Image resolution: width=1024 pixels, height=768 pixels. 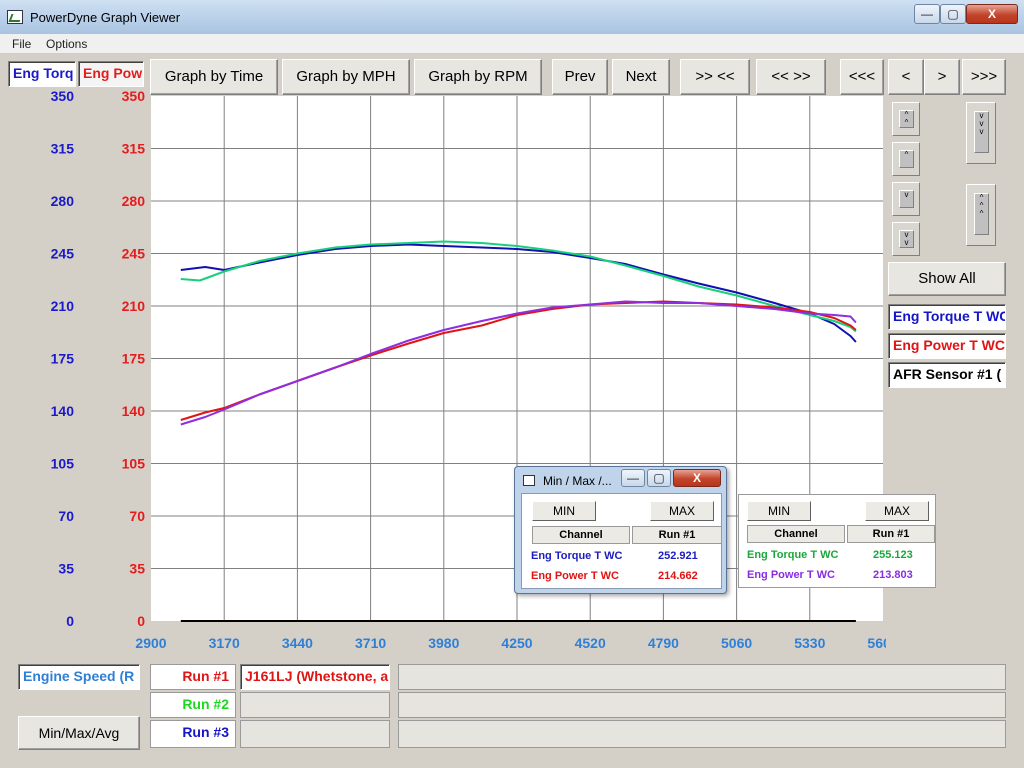 What do you see at coordinates (134, 96) in the screenshot?
I see `power-tick-label: 350` at bounding box center [134, 96].